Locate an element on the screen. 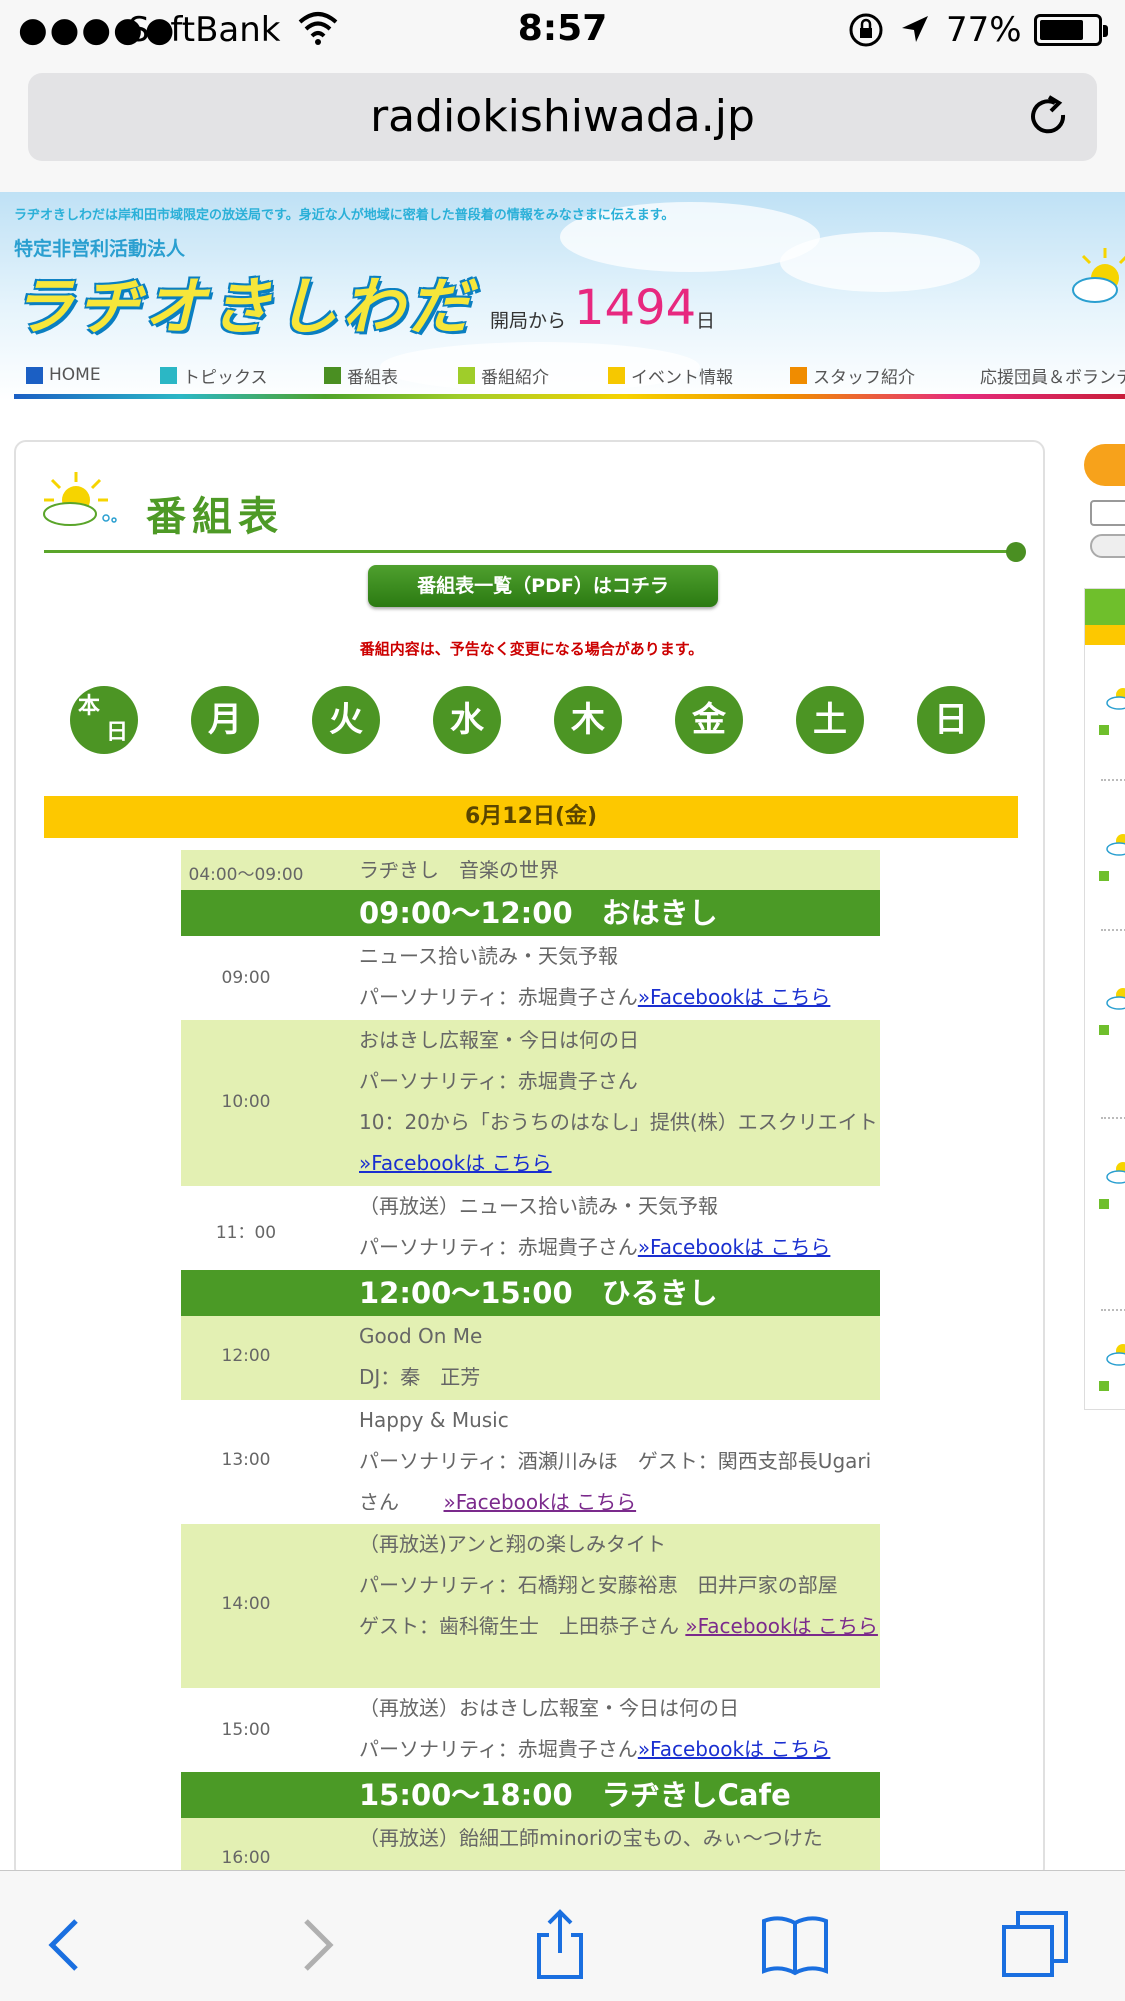  battery-percent: 77% is located at coordinates (984, 30).